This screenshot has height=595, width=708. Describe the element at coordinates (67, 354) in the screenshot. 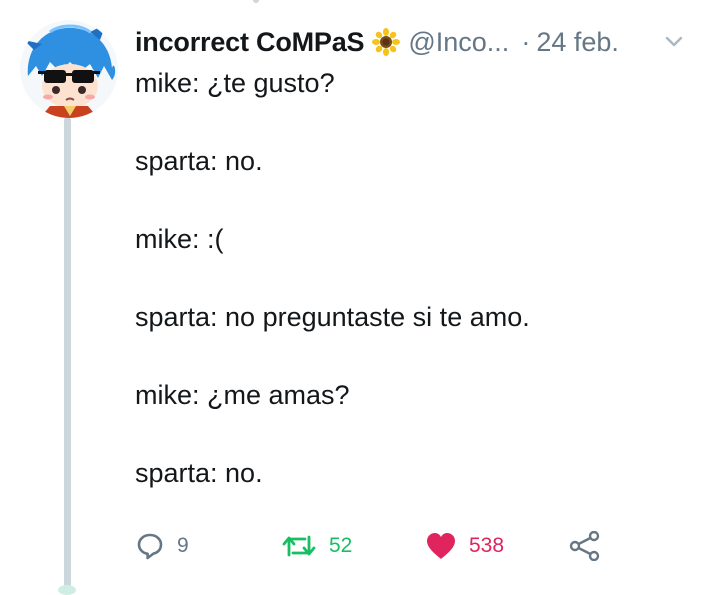

I see `thread-line` at that location.